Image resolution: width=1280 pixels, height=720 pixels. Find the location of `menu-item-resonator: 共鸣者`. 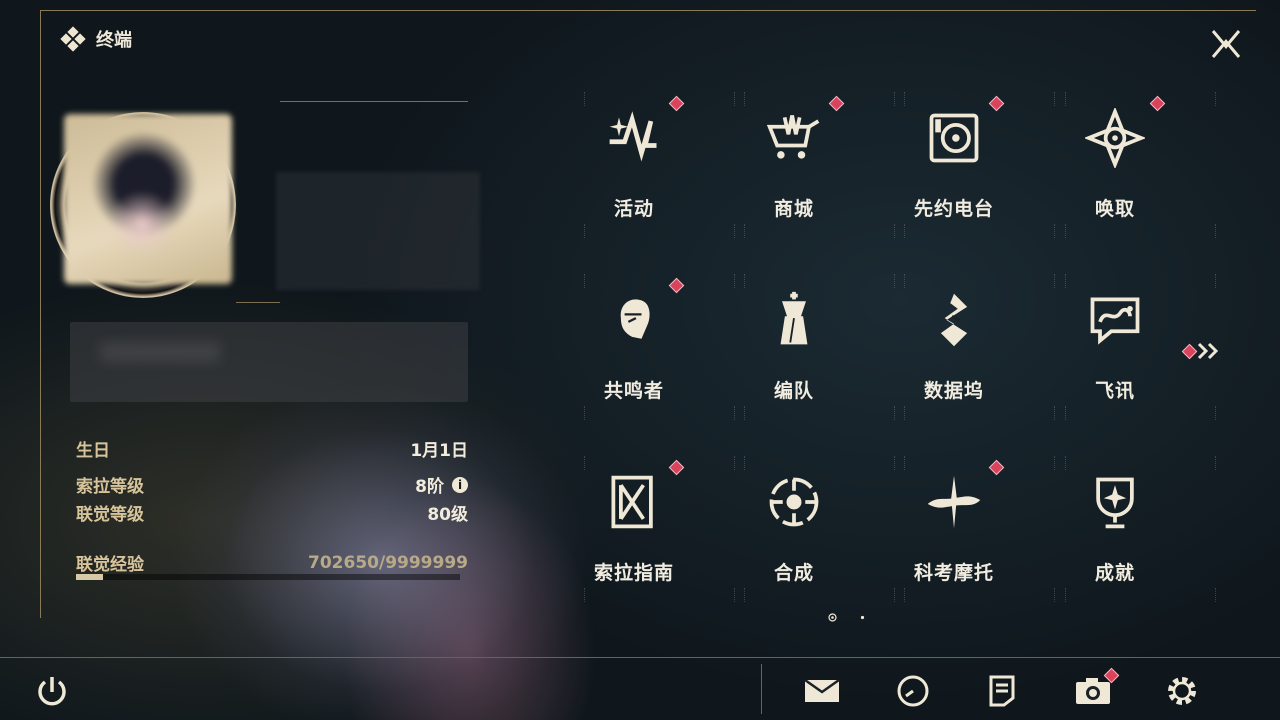

menu-item-resonator: 共鸣者 is located at coordinates (644, 349).